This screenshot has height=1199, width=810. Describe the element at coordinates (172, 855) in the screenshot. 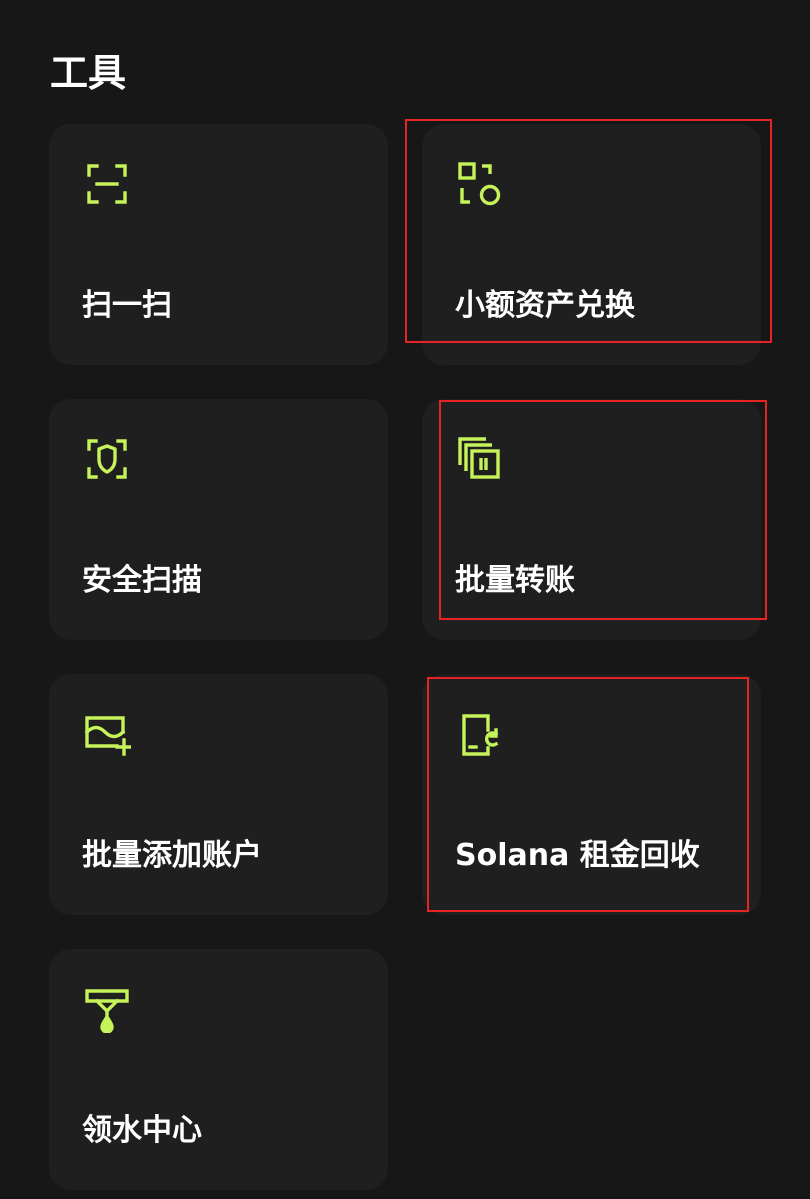

I see `tool-label: 批量添加账户` at that location.